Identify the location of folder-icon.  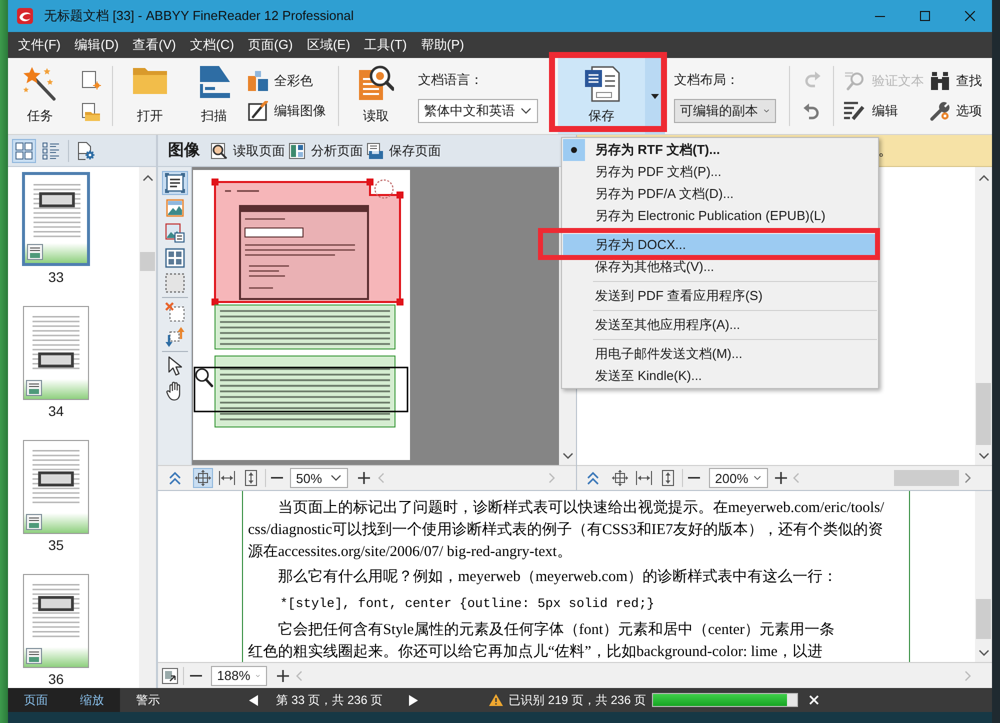
(150, 80).